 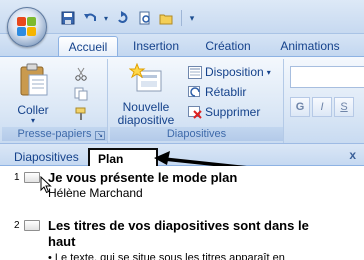 I want to click on slide-number: 1, so click(x=17, y=177).